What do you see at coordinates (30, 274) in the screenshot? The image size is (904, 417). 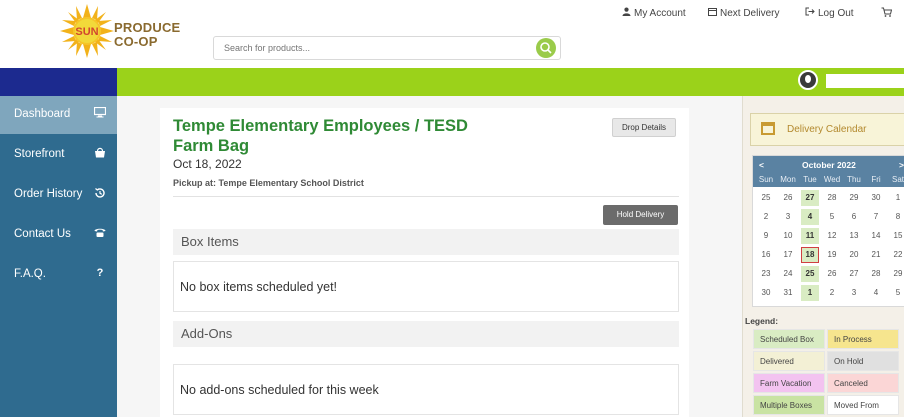 I see `sidebar-item-label: F.A.Q.` at bounding box center [30, 274].